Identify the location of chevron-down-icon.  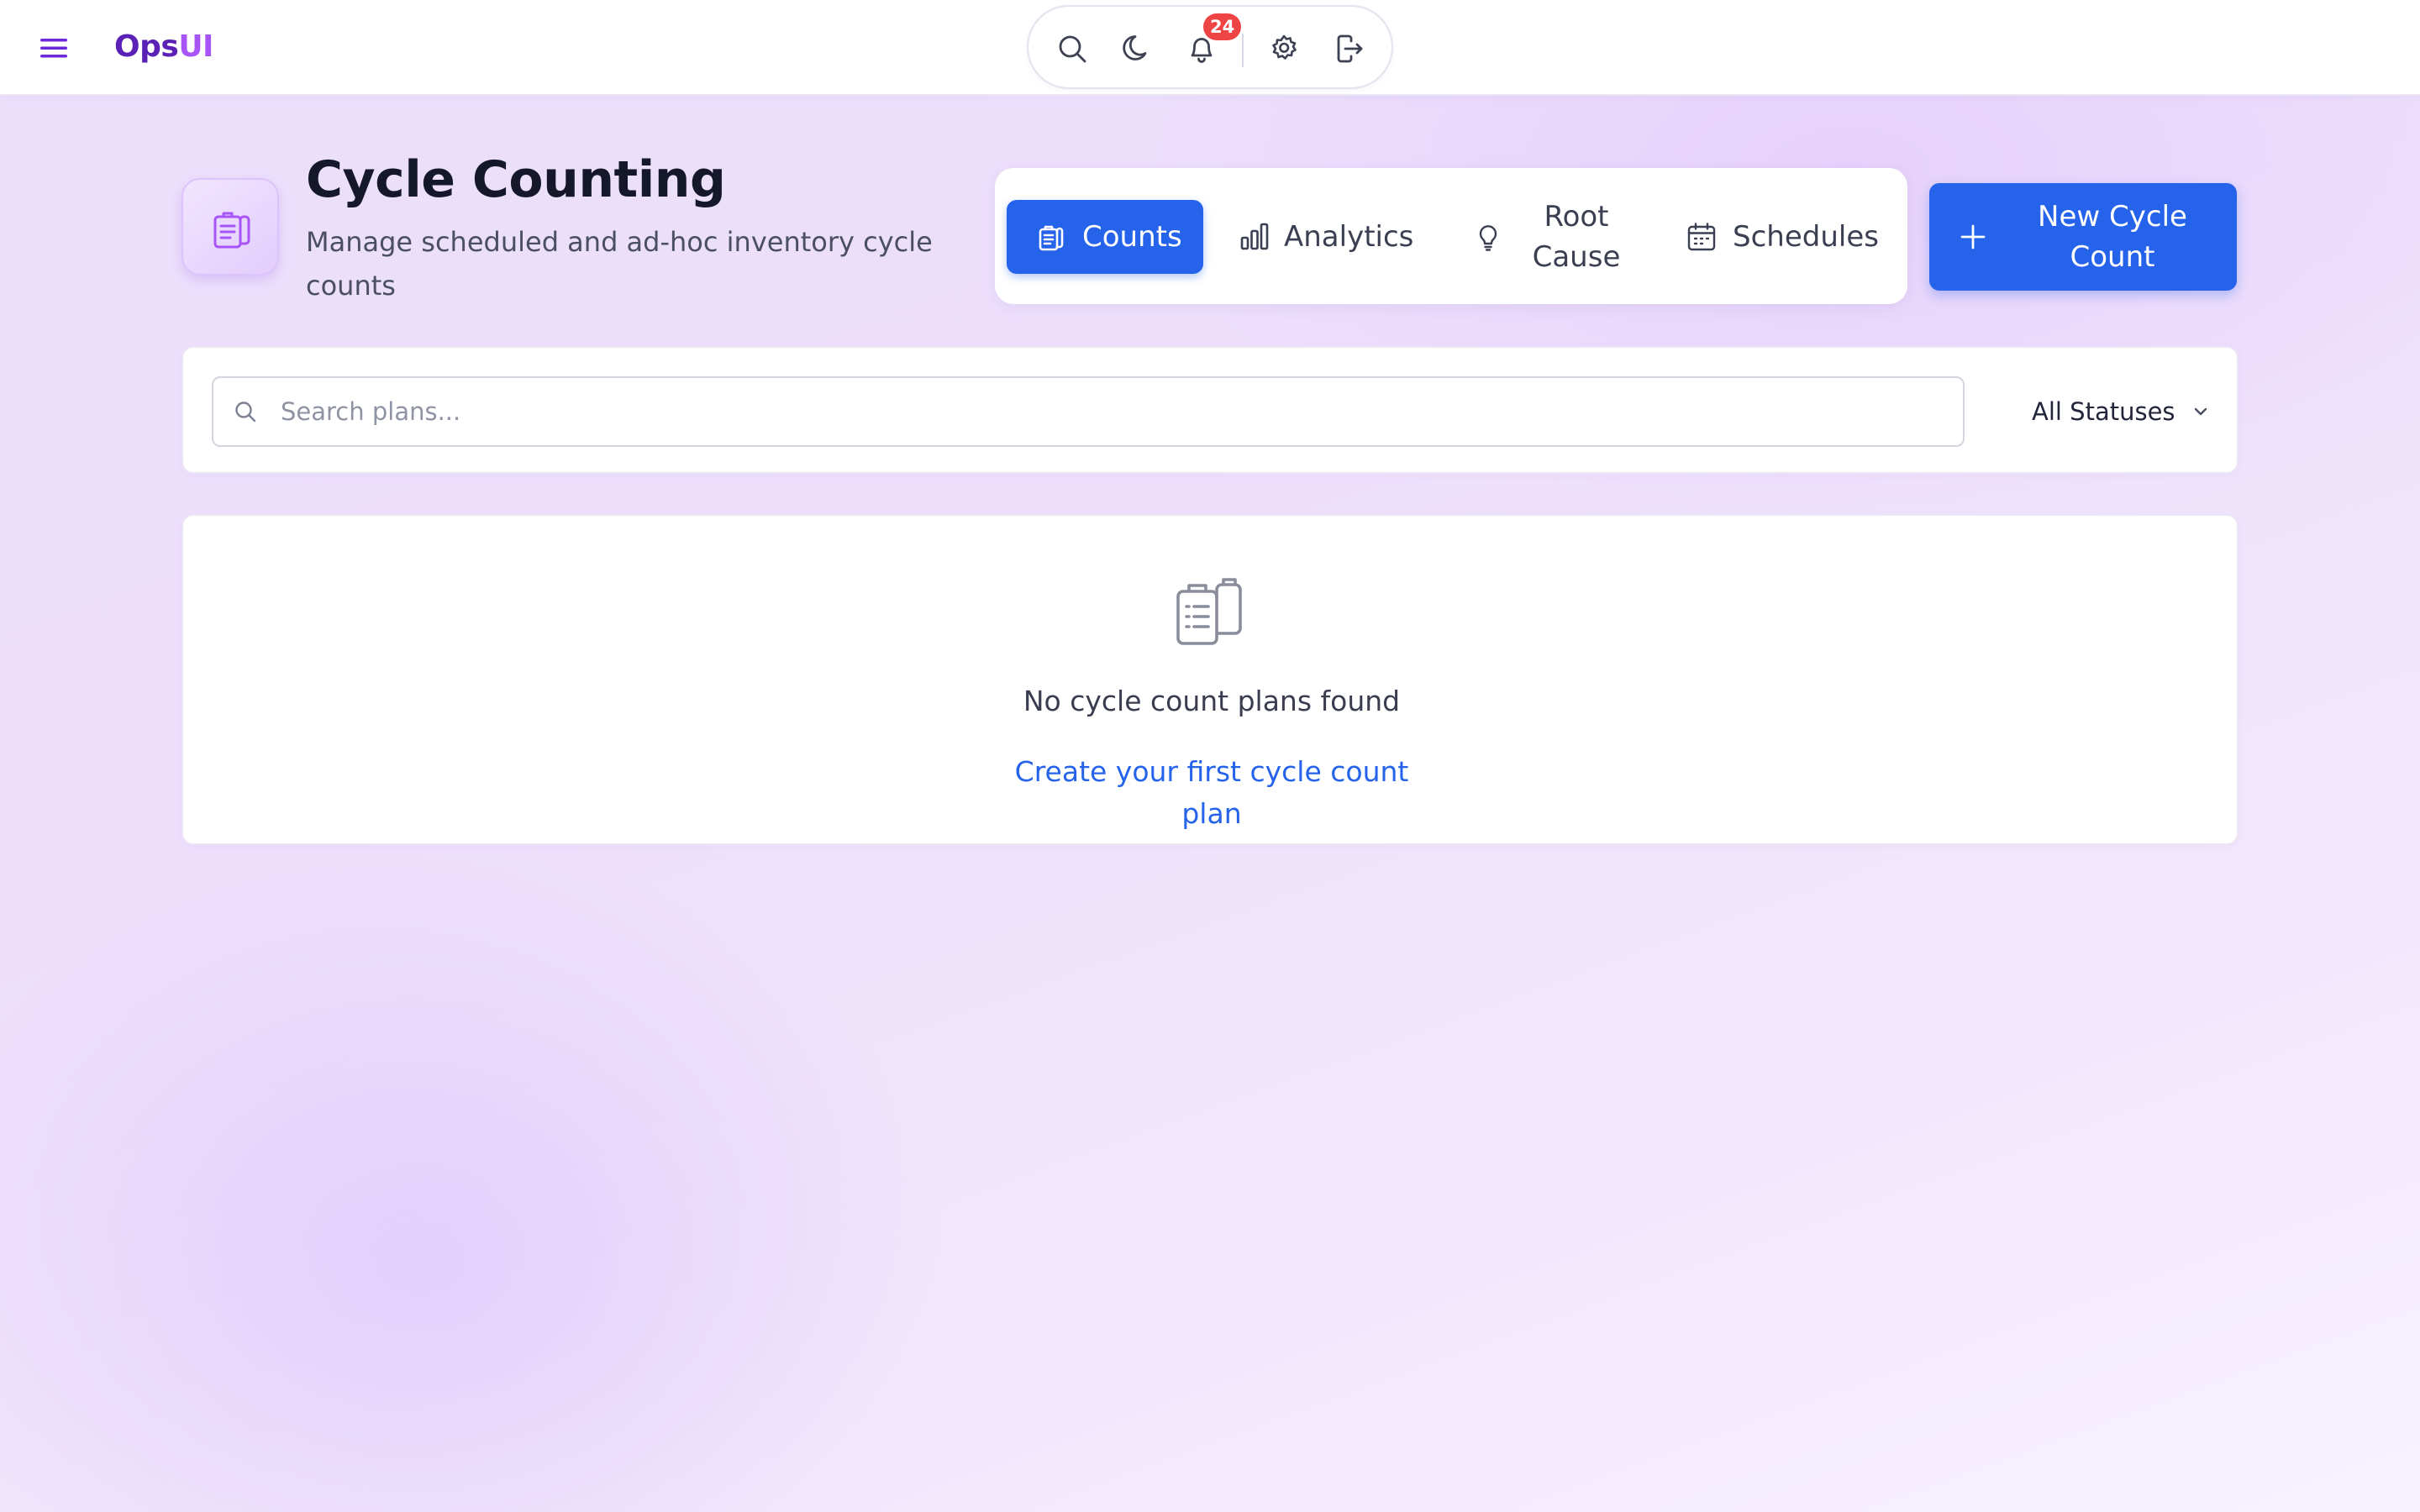
(2201, 411).